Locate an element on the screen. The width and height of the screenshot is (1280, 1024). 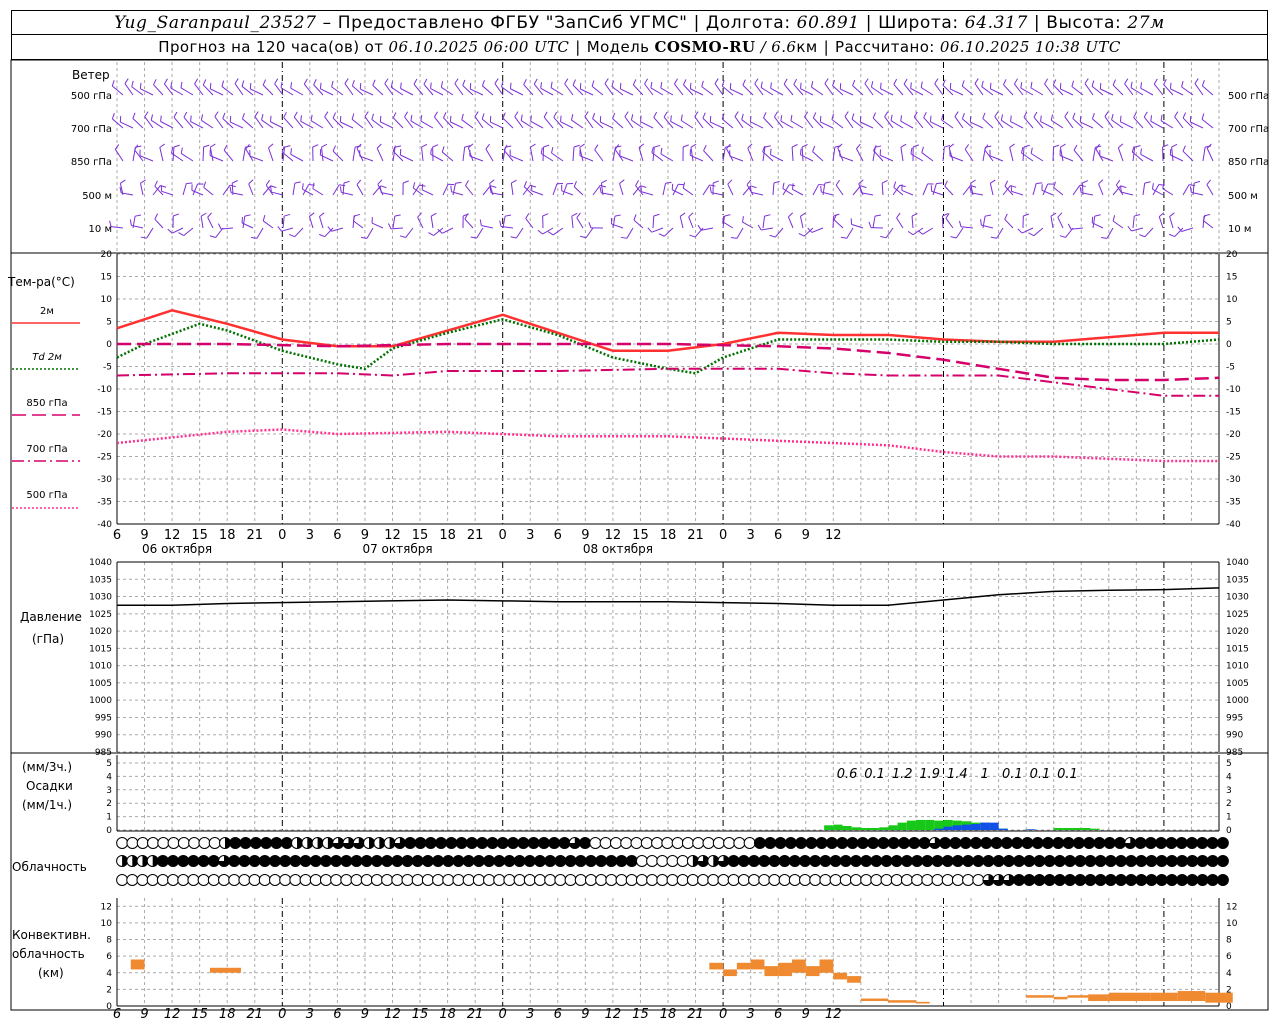
temp-ytick: 0 is located at coordinates (109, 345).